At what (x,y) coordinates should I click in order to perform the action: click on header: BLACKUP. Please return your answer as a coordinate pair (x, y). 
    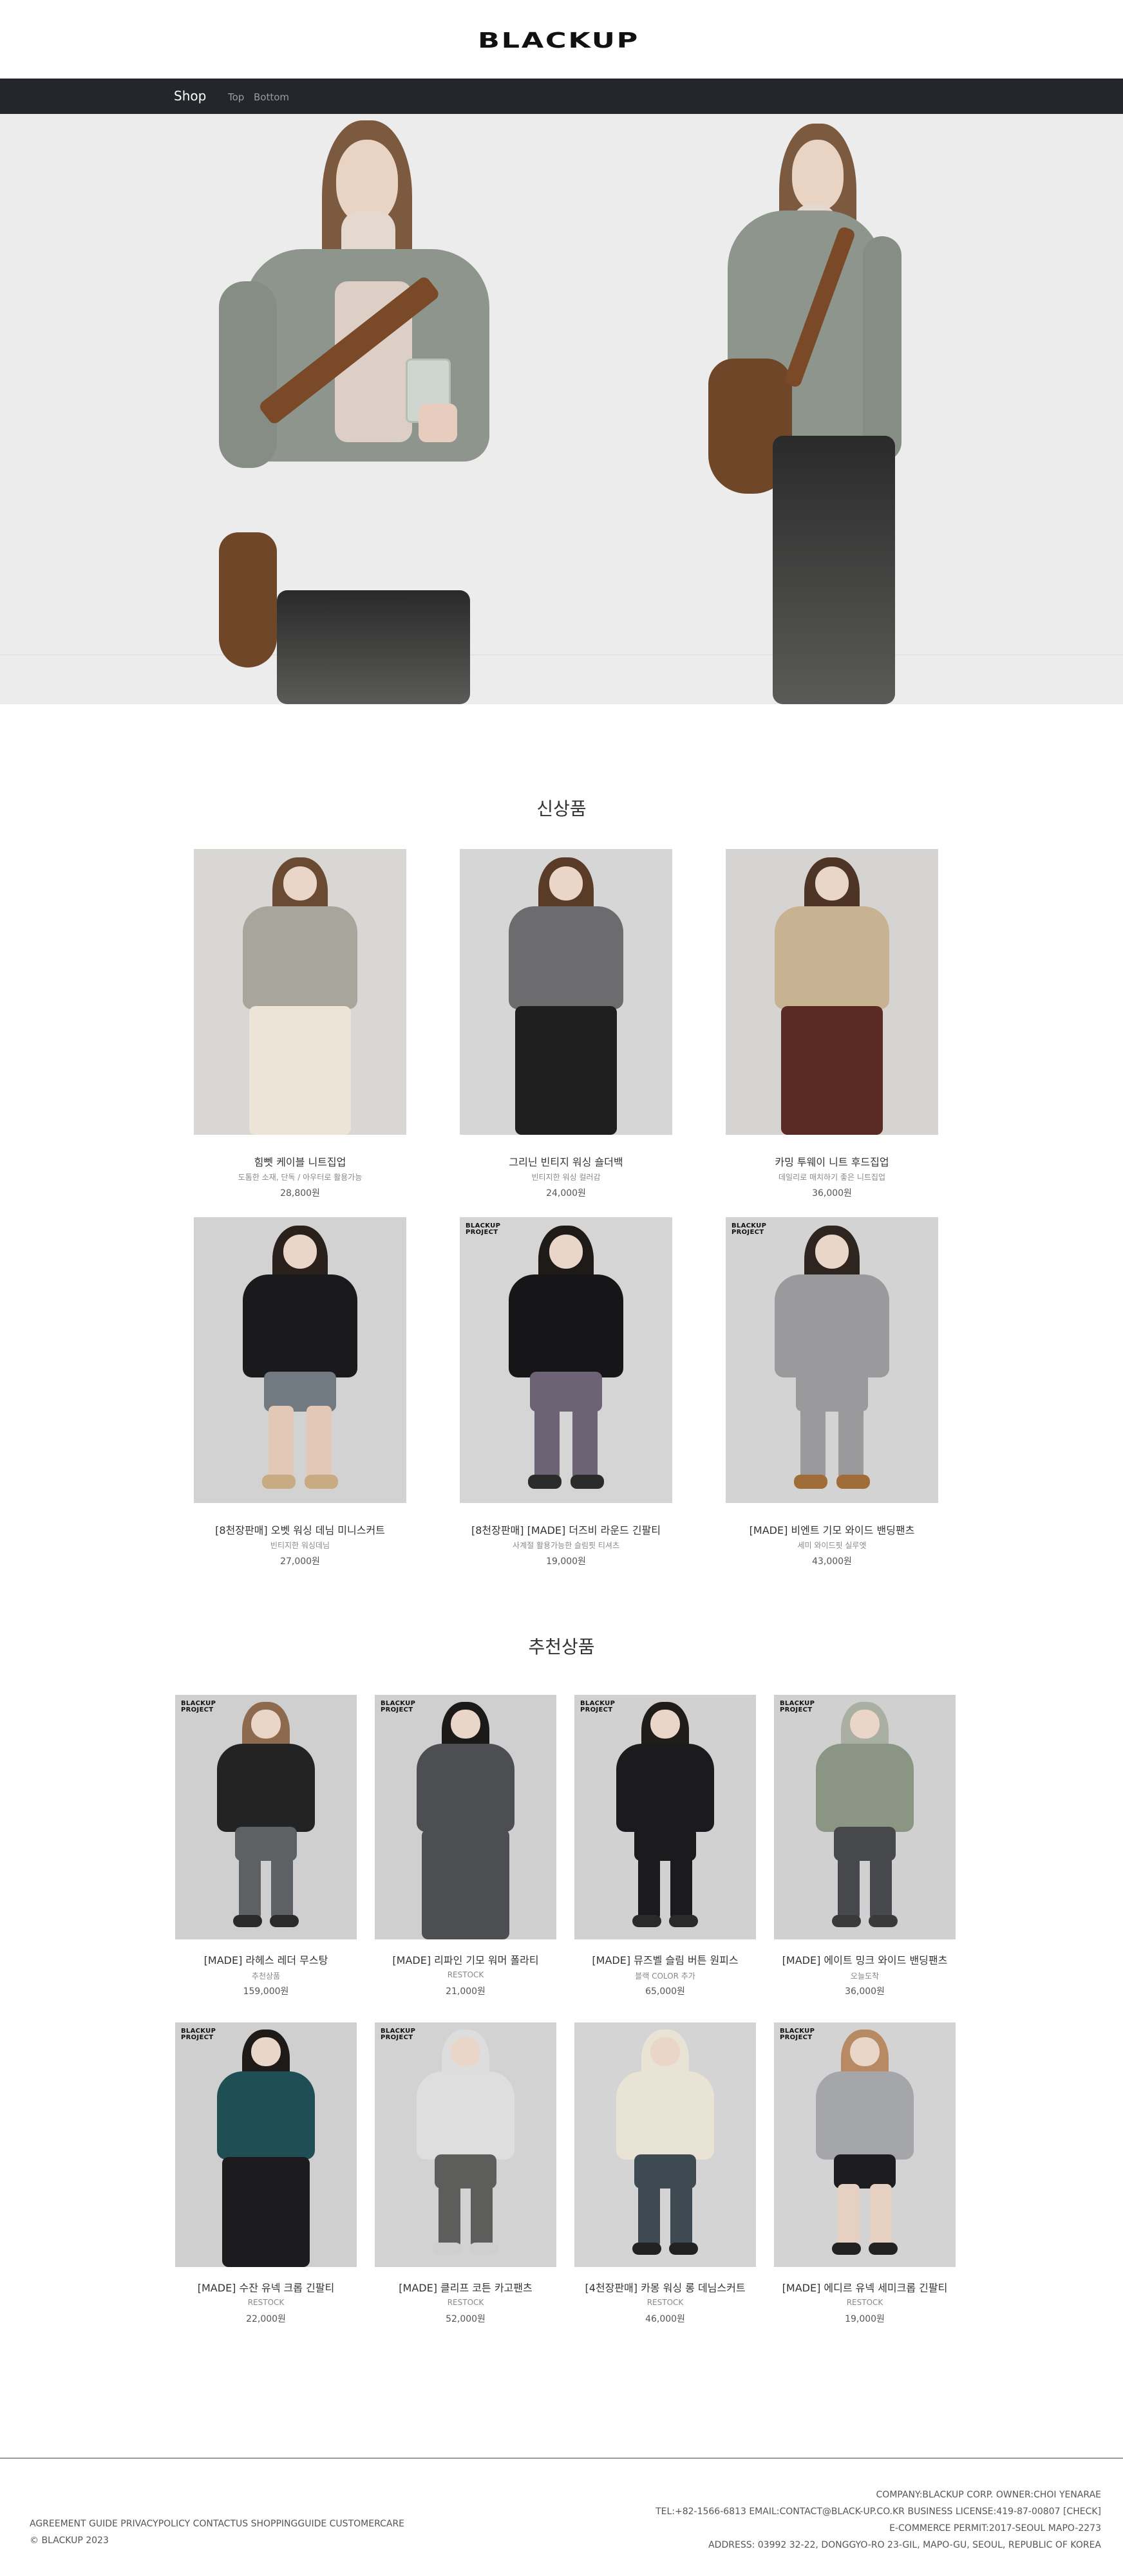
    Looking at the image, I should click on (561, 39).